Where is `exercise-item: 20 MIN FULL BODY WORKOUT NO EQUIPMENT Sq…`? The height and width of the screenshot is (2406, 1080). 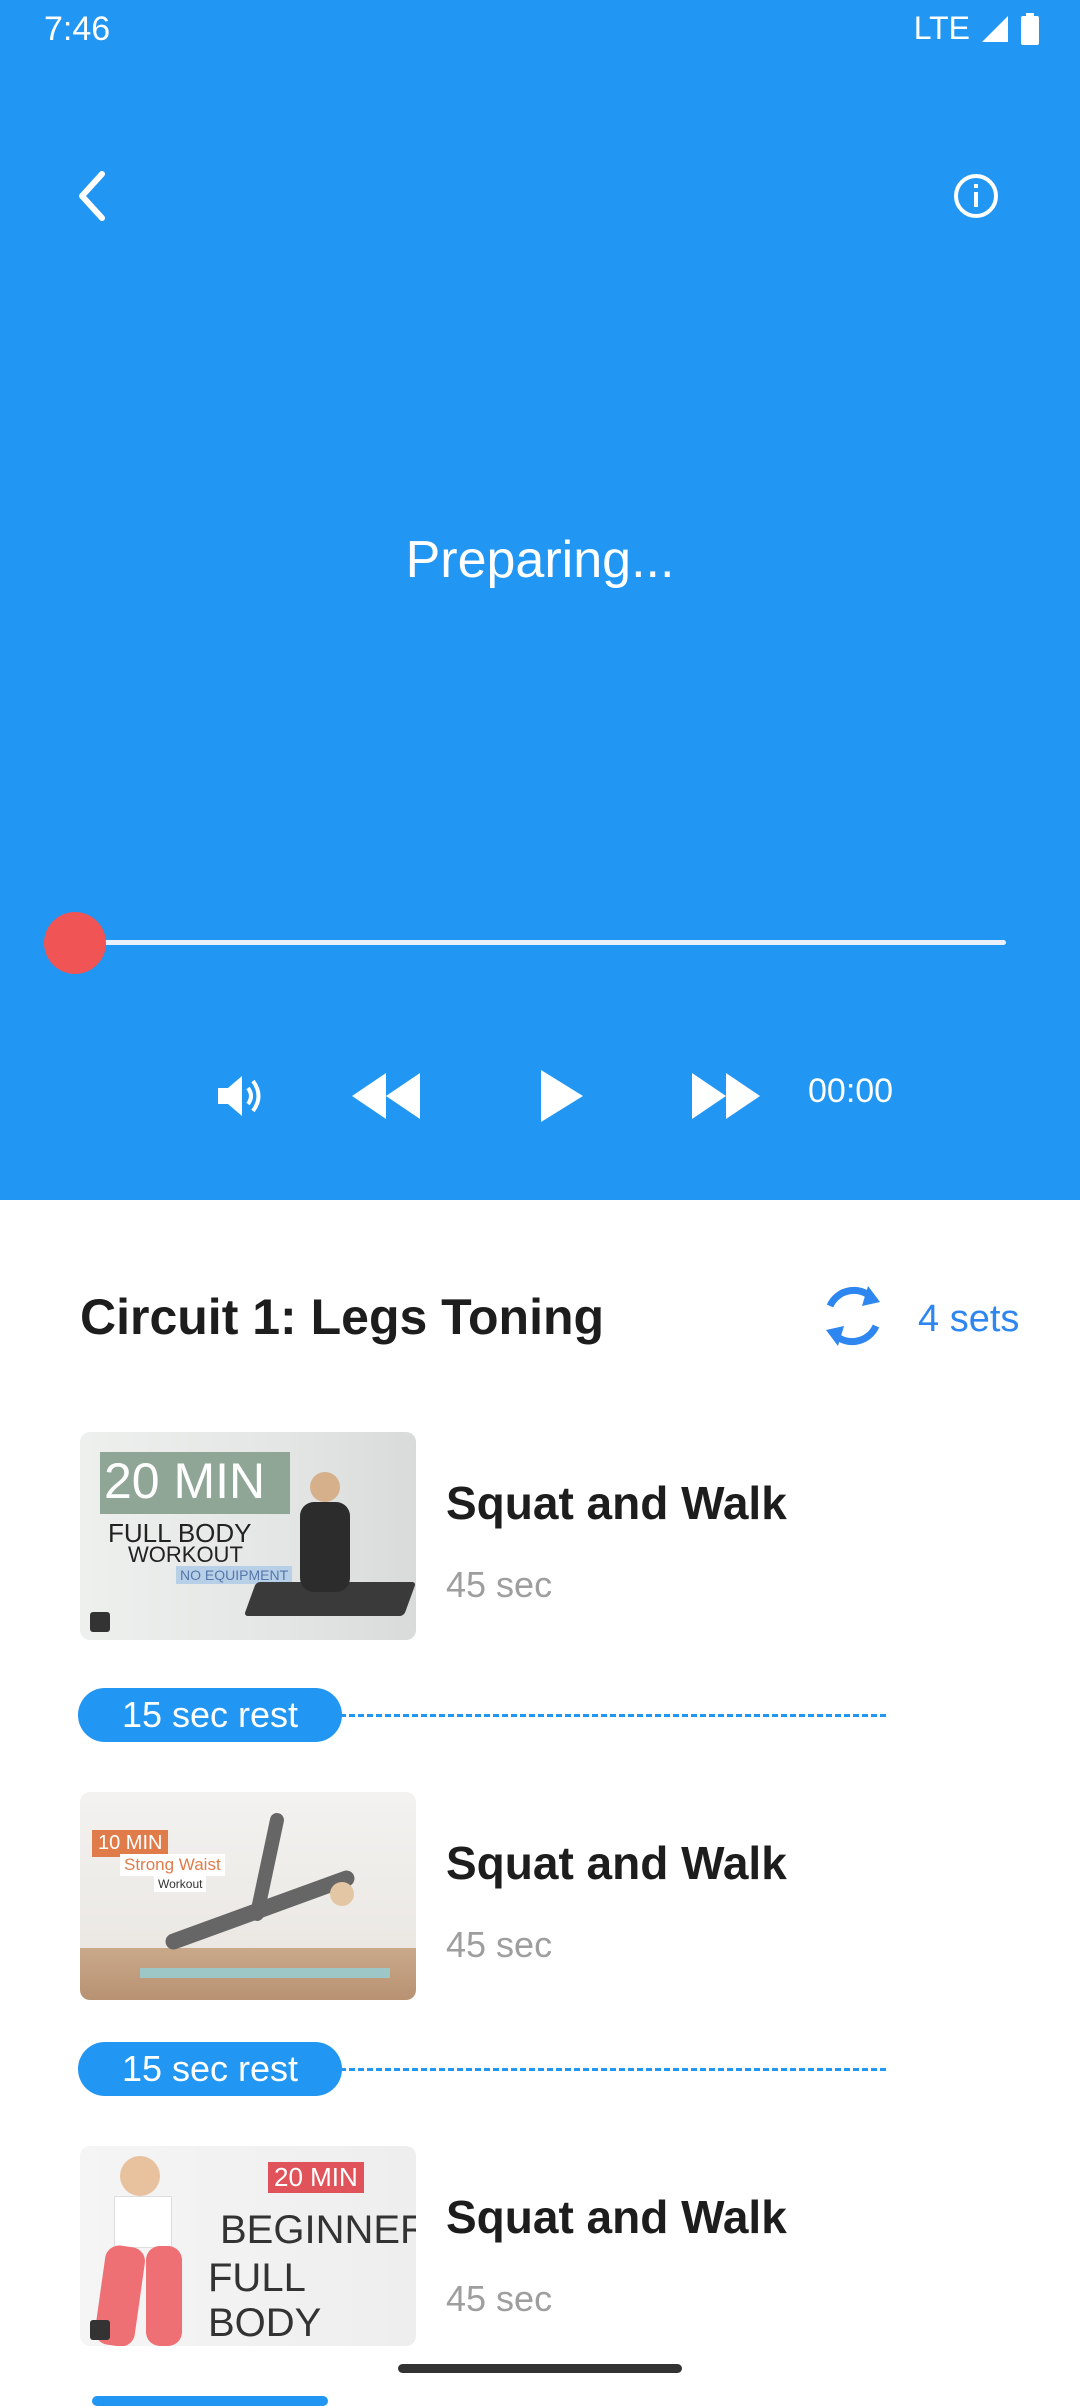 exercise-item: 20 MIN FULL BODY WORKOUT NO EQUIPMENT Sq… is located at coordinates (540, 1537).